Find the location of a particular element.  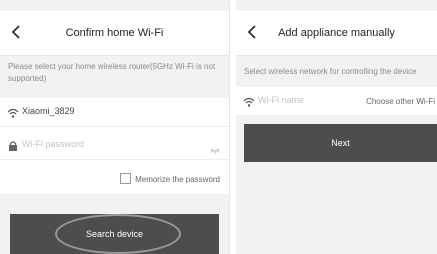

wifi-name-field: Wi-Fi name is located at coordinates (281, 100).